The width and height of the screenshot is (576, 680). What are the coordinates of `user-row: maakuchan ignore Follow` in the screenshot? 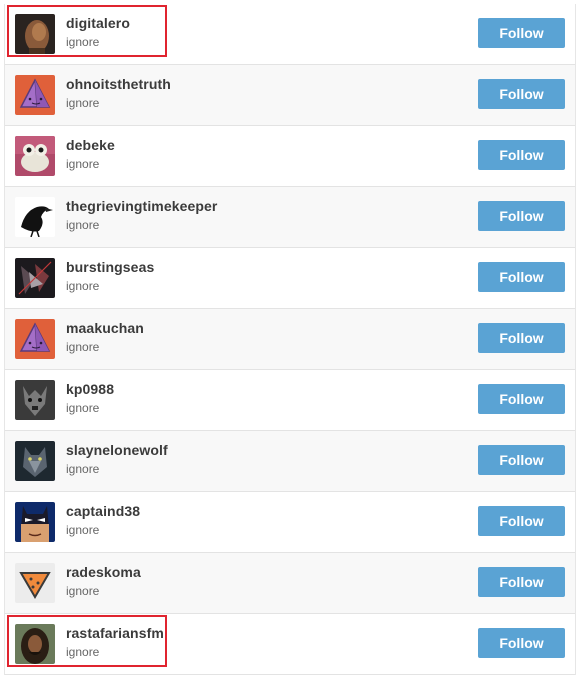 It's located at (290, 339).